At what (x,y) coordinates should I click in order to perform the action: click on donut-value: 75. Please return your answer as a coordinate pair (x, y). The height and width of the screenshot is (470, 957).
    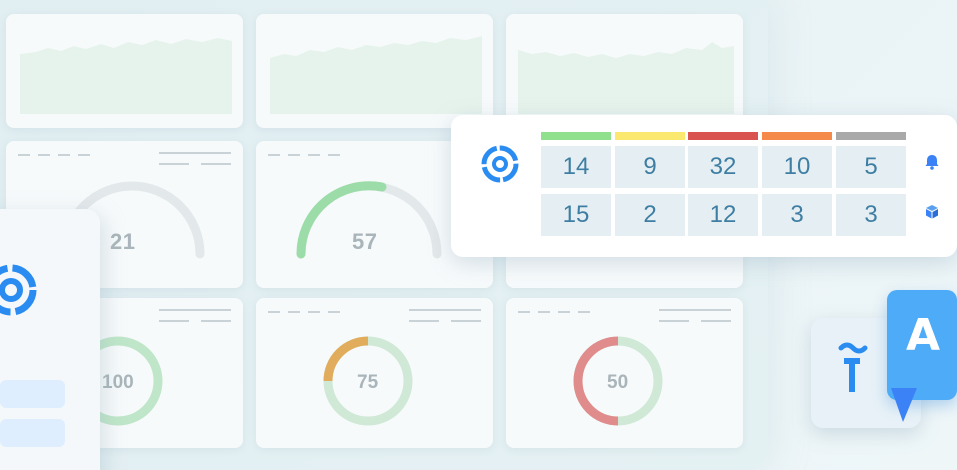
    Looking at the image, I should click on (368, 382).